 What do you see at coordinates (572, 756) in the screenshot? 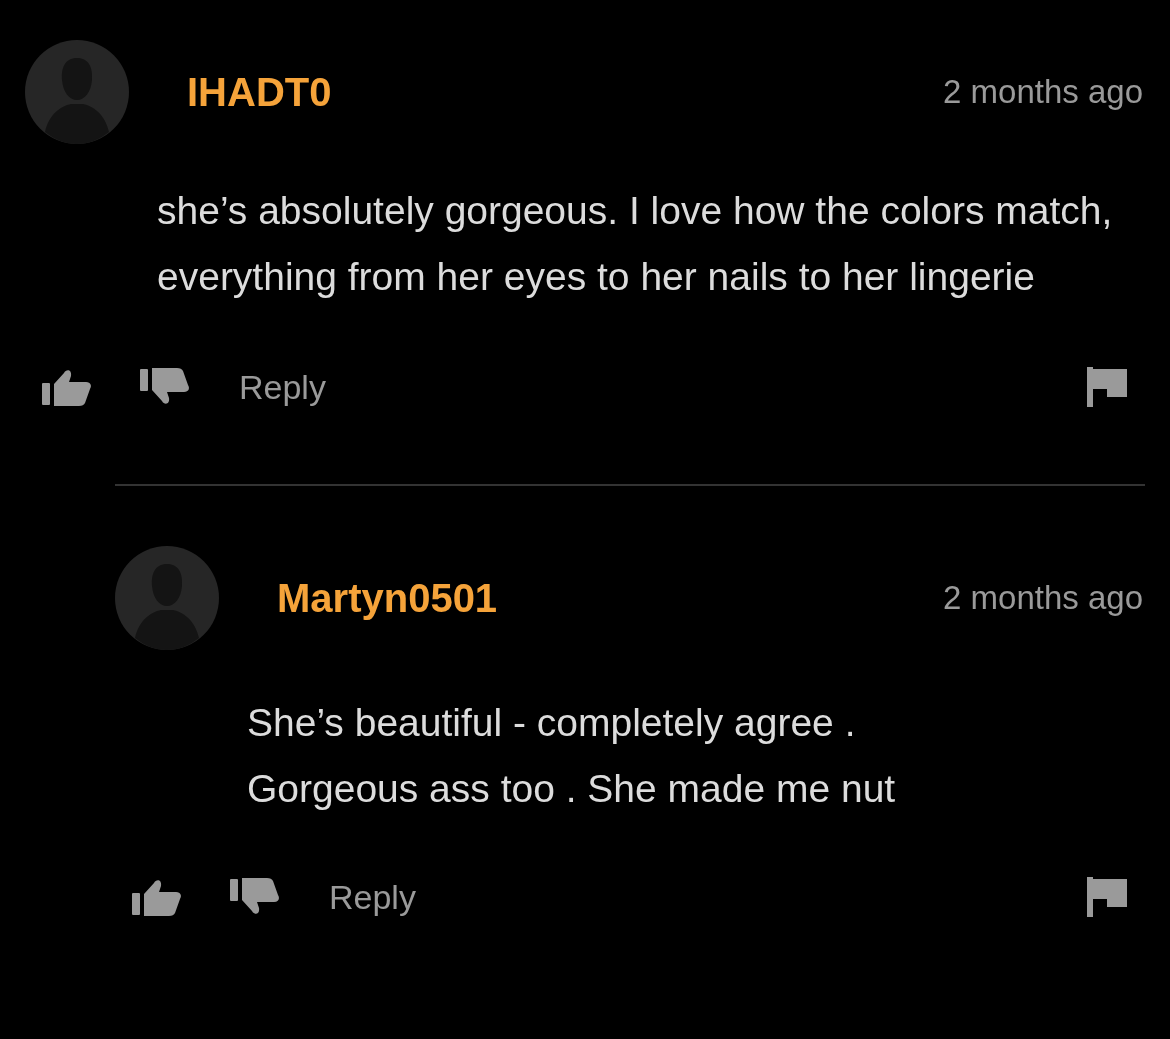
I see `comment-text: She’s beautiful - completely agree . Gorgeous ass too . She made me nut` at bounding box center [572, 756].